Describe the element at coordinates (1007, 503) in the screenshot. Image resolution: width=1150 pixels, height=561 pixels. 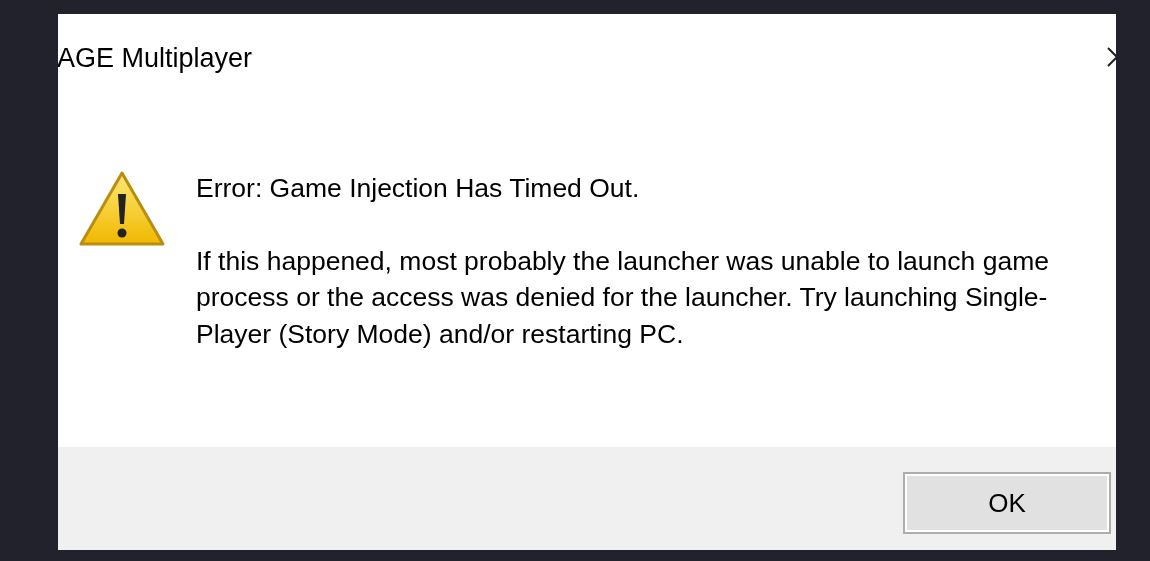
I see `ok-button: OK` at that location.